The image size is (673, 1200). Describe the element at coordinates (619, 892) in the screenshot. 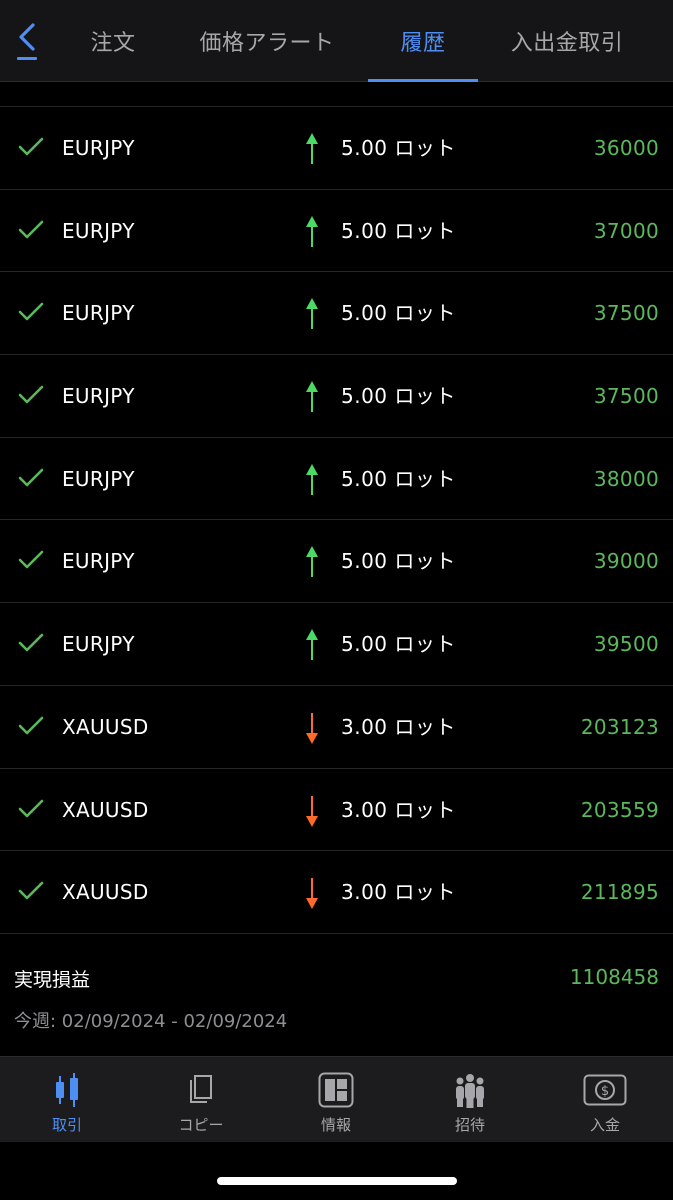

I see `trade-profit: 211895` at that location.